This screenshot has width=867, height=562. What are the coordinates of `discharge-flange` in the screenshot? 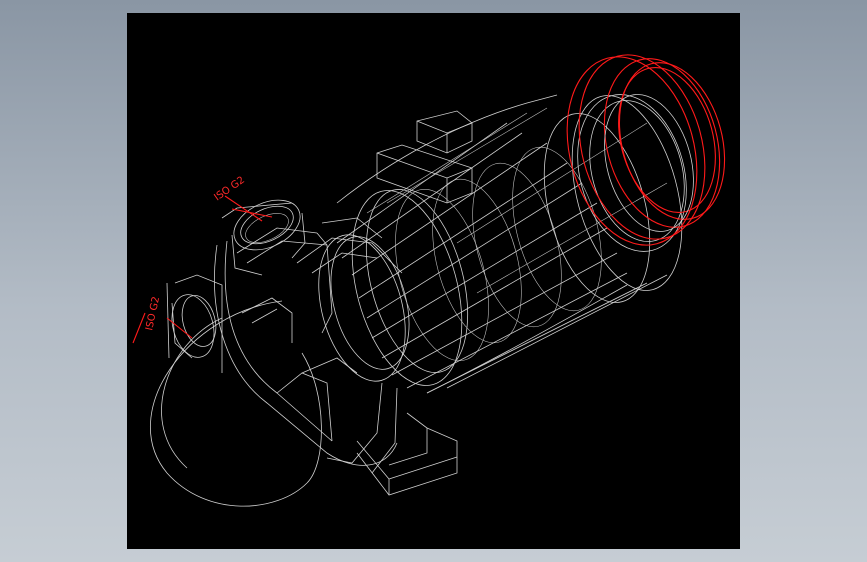 It's located at (263, 235).